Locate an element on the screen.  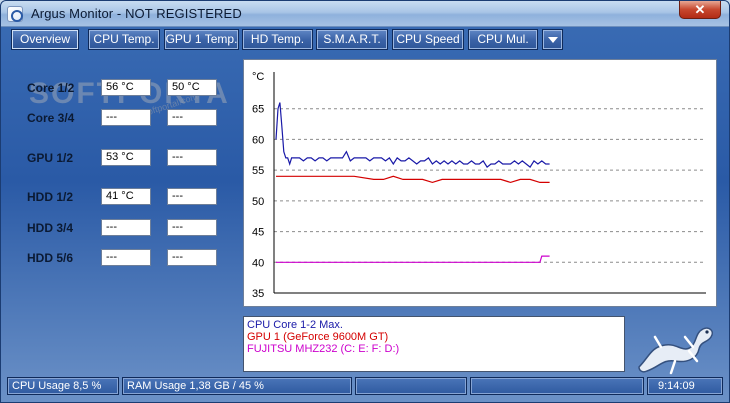
sensor-value-core1: 56 °C is located at coordinates (126, 87).